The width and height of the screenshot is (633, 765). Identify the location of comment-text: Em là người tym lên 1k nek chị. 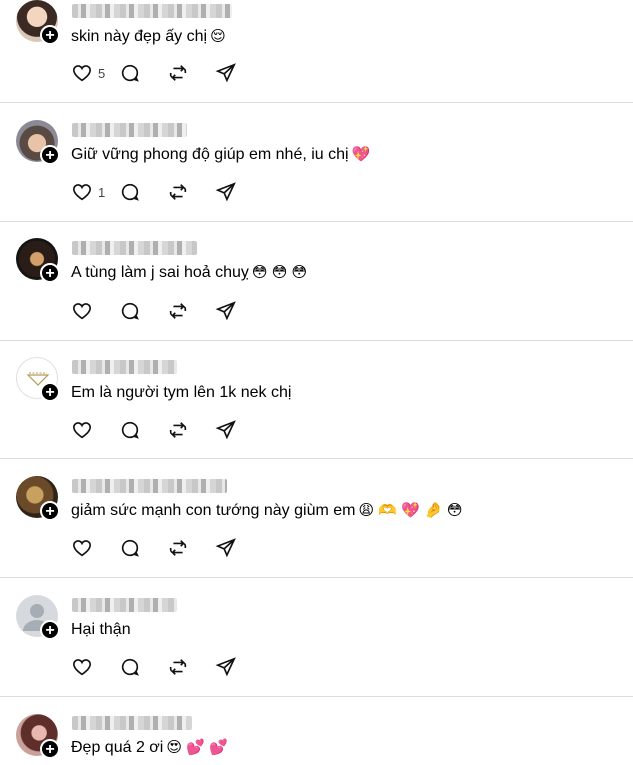
(181, 392).